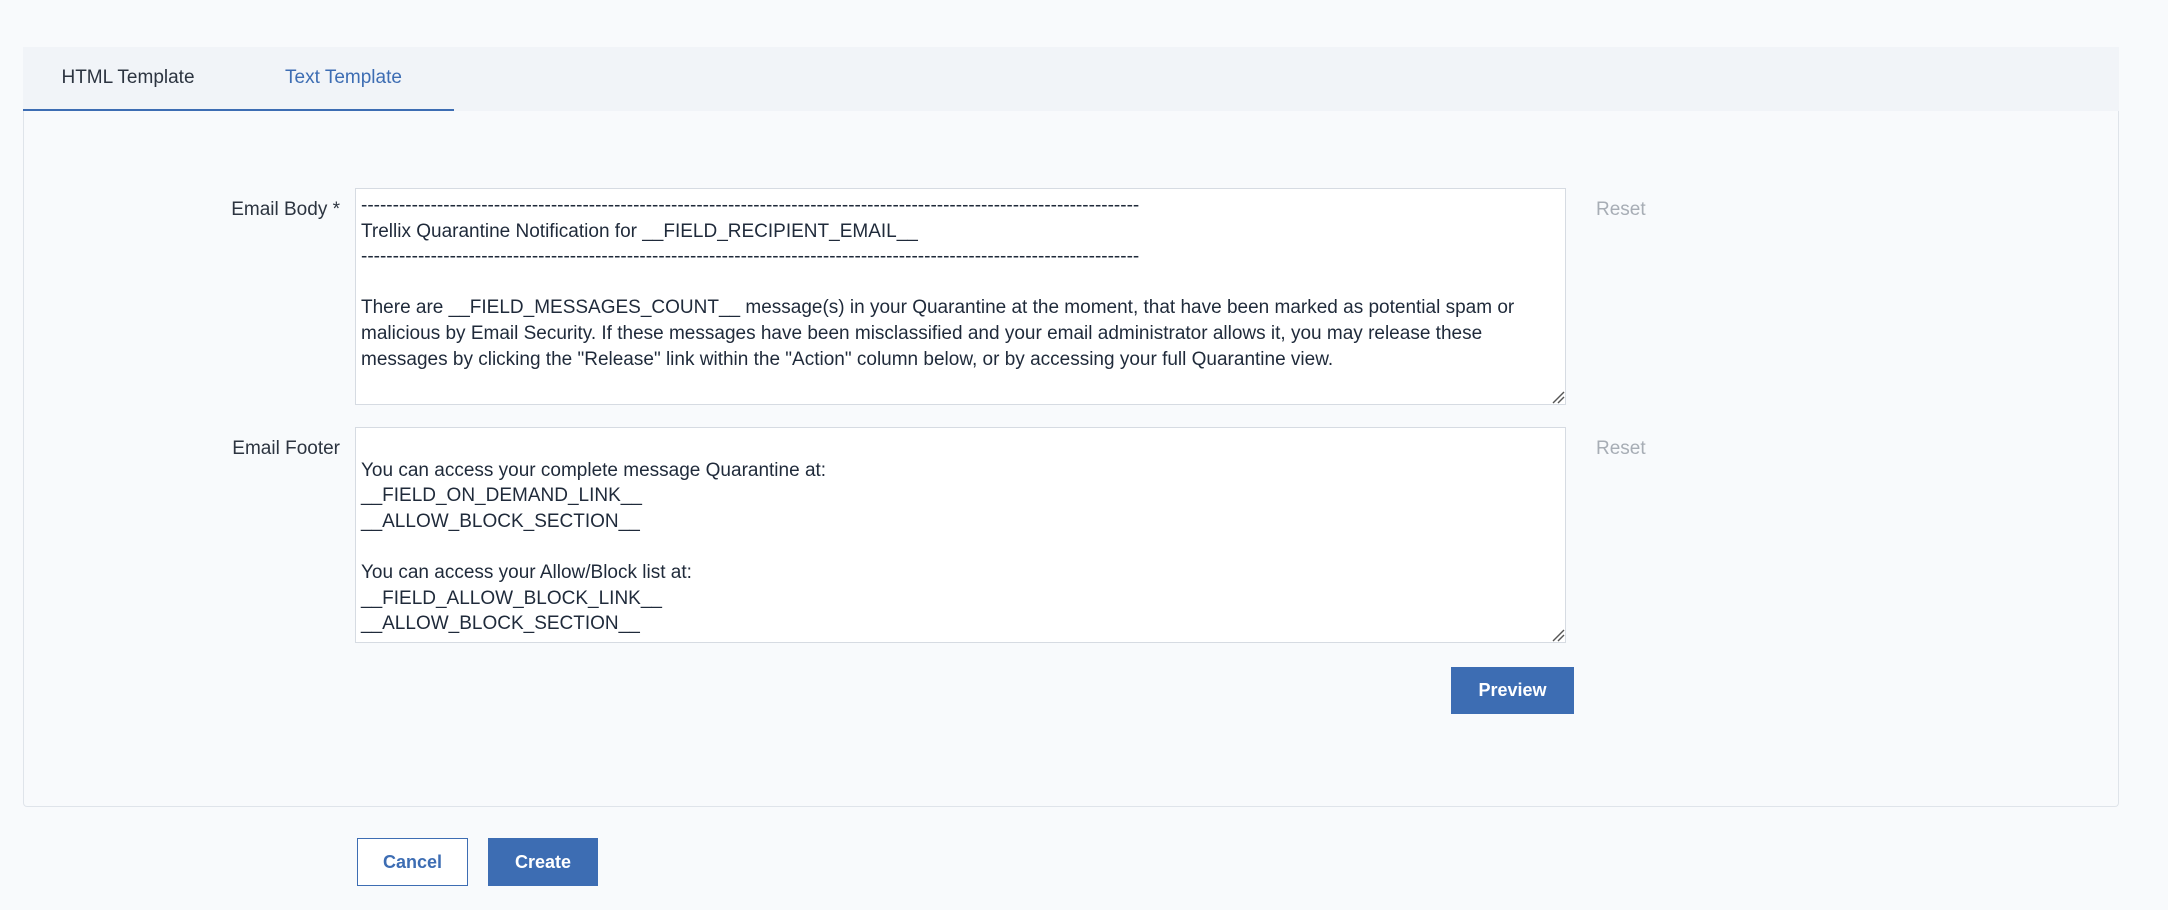 This screenshot has width=2168, height=910. I want to click on tab-text-template: Text Template, so click(343, 80).